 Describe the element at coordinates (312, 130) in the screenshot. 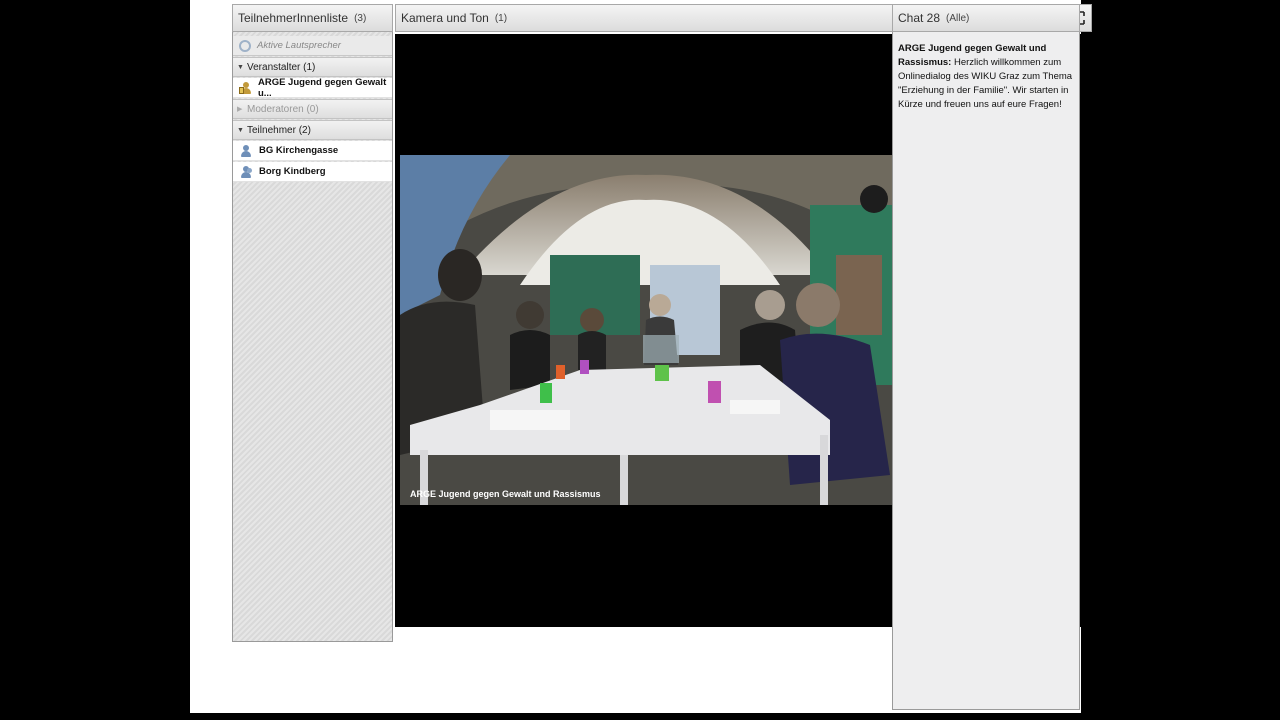

I see `group-participants: ▼ Teilnehmer (2)` at that location.